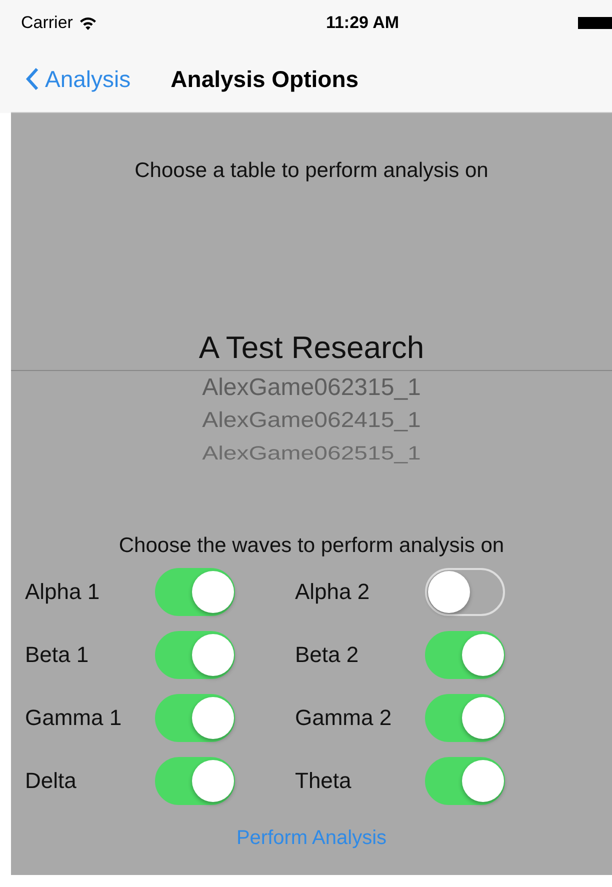 Image resolution: width=612 pixels, height=887 pixels. I want to click on nav-title: Analysis Options, so click(264, 79).